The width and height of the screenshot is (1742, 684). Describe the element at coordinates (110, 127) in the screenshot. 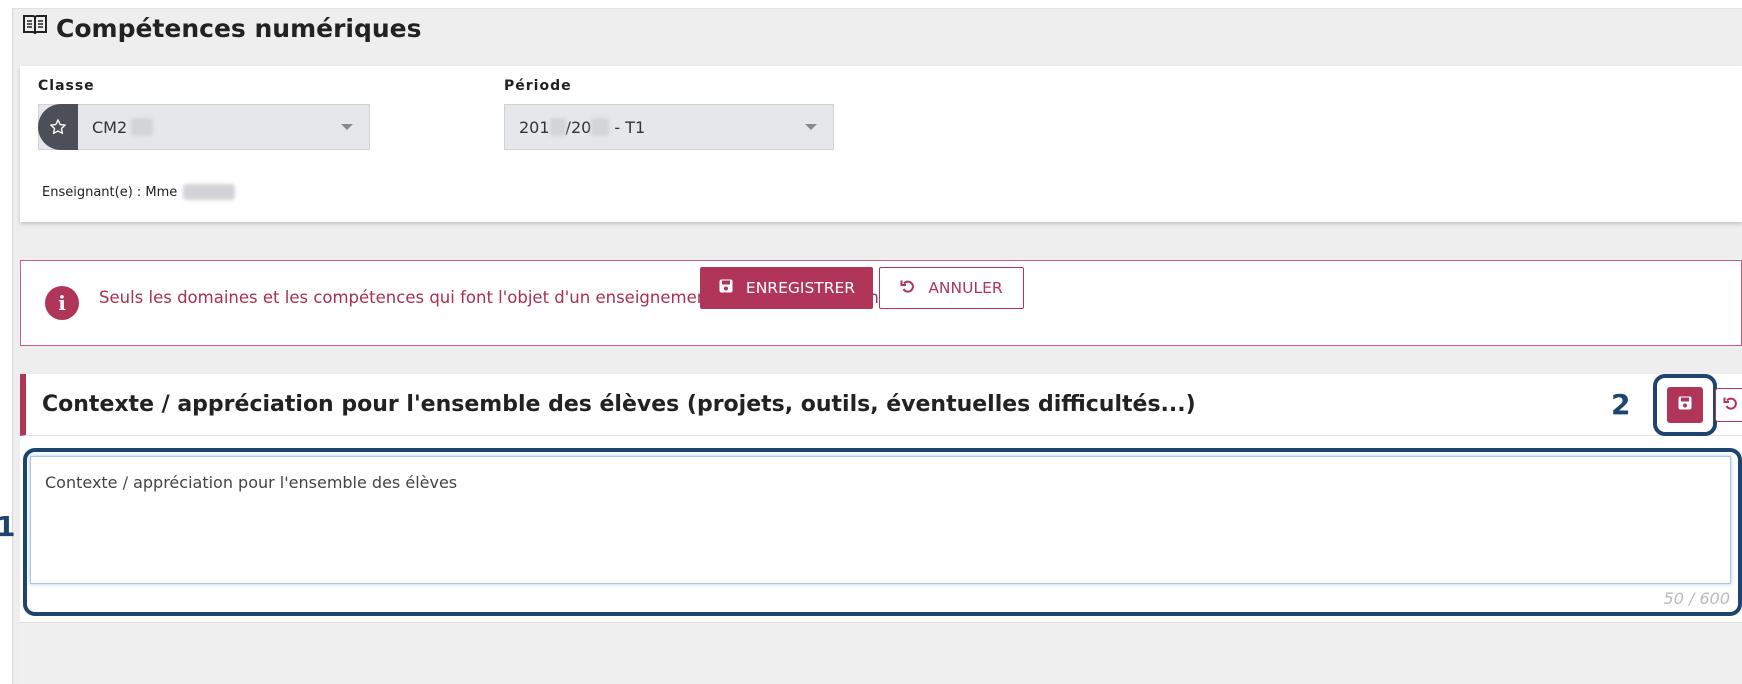

I see `classe-value: CM2` at that location.